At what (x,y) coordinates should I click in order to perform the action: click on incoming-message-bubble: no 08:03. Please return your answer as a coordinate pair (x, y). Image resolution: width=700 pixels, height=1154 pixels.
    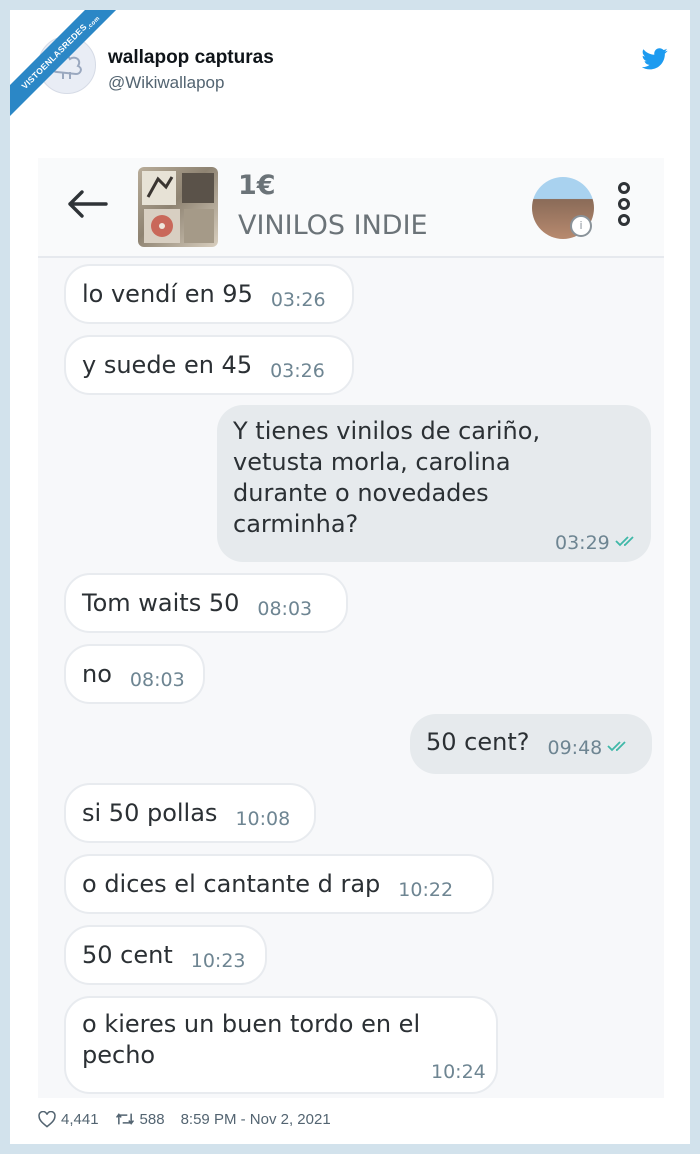
    Looking at the image, I should click on (134, 674).